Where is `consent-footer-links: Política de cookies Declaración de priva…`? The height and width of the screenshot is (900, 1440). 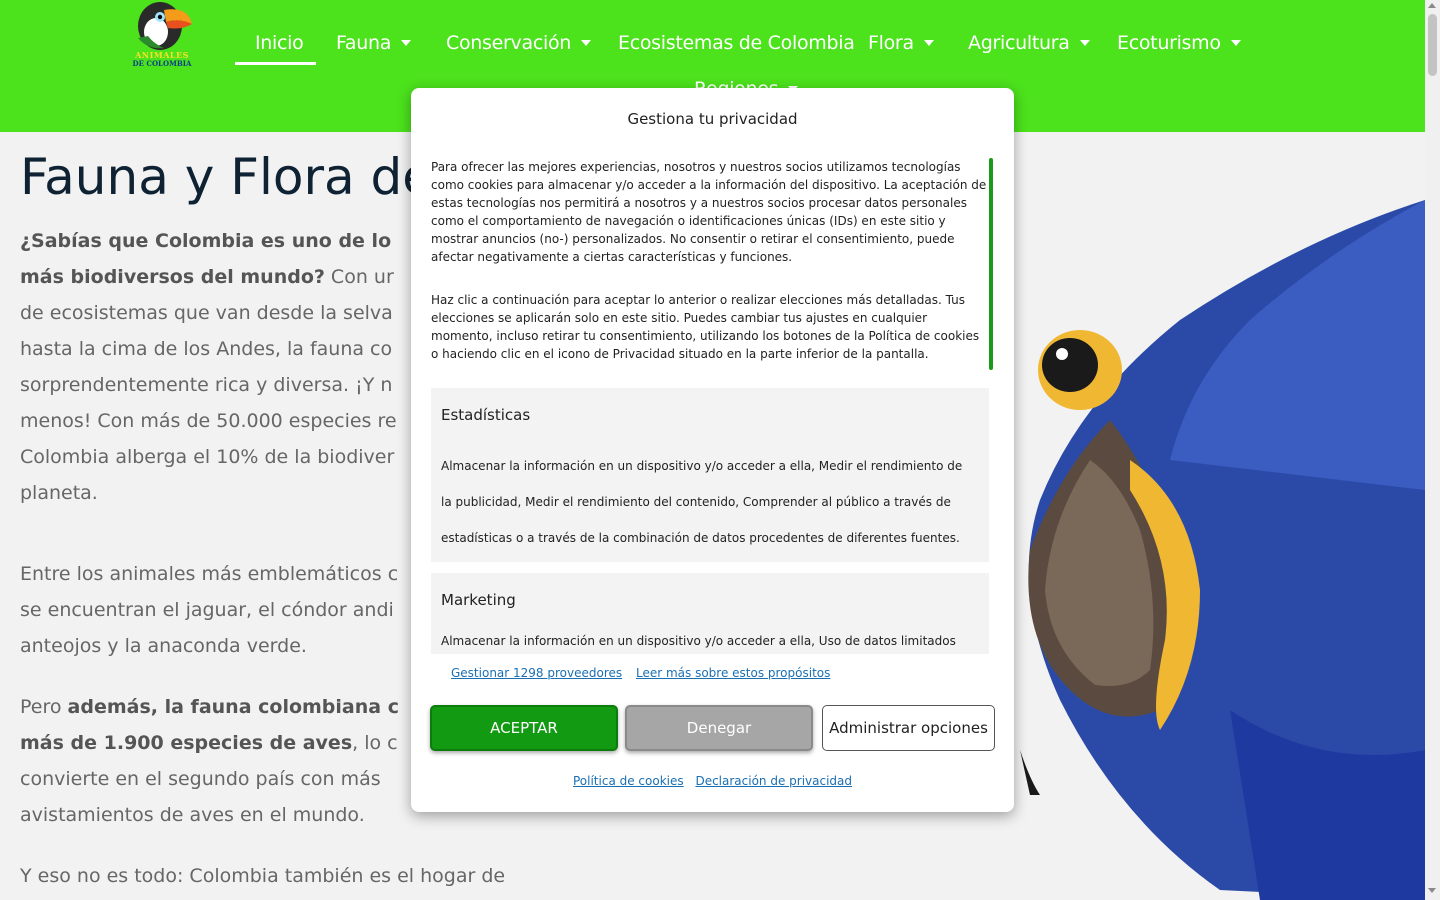
consent-footer-links: Política de cookies Declaración de priva… is located at coordinates (712, 781).